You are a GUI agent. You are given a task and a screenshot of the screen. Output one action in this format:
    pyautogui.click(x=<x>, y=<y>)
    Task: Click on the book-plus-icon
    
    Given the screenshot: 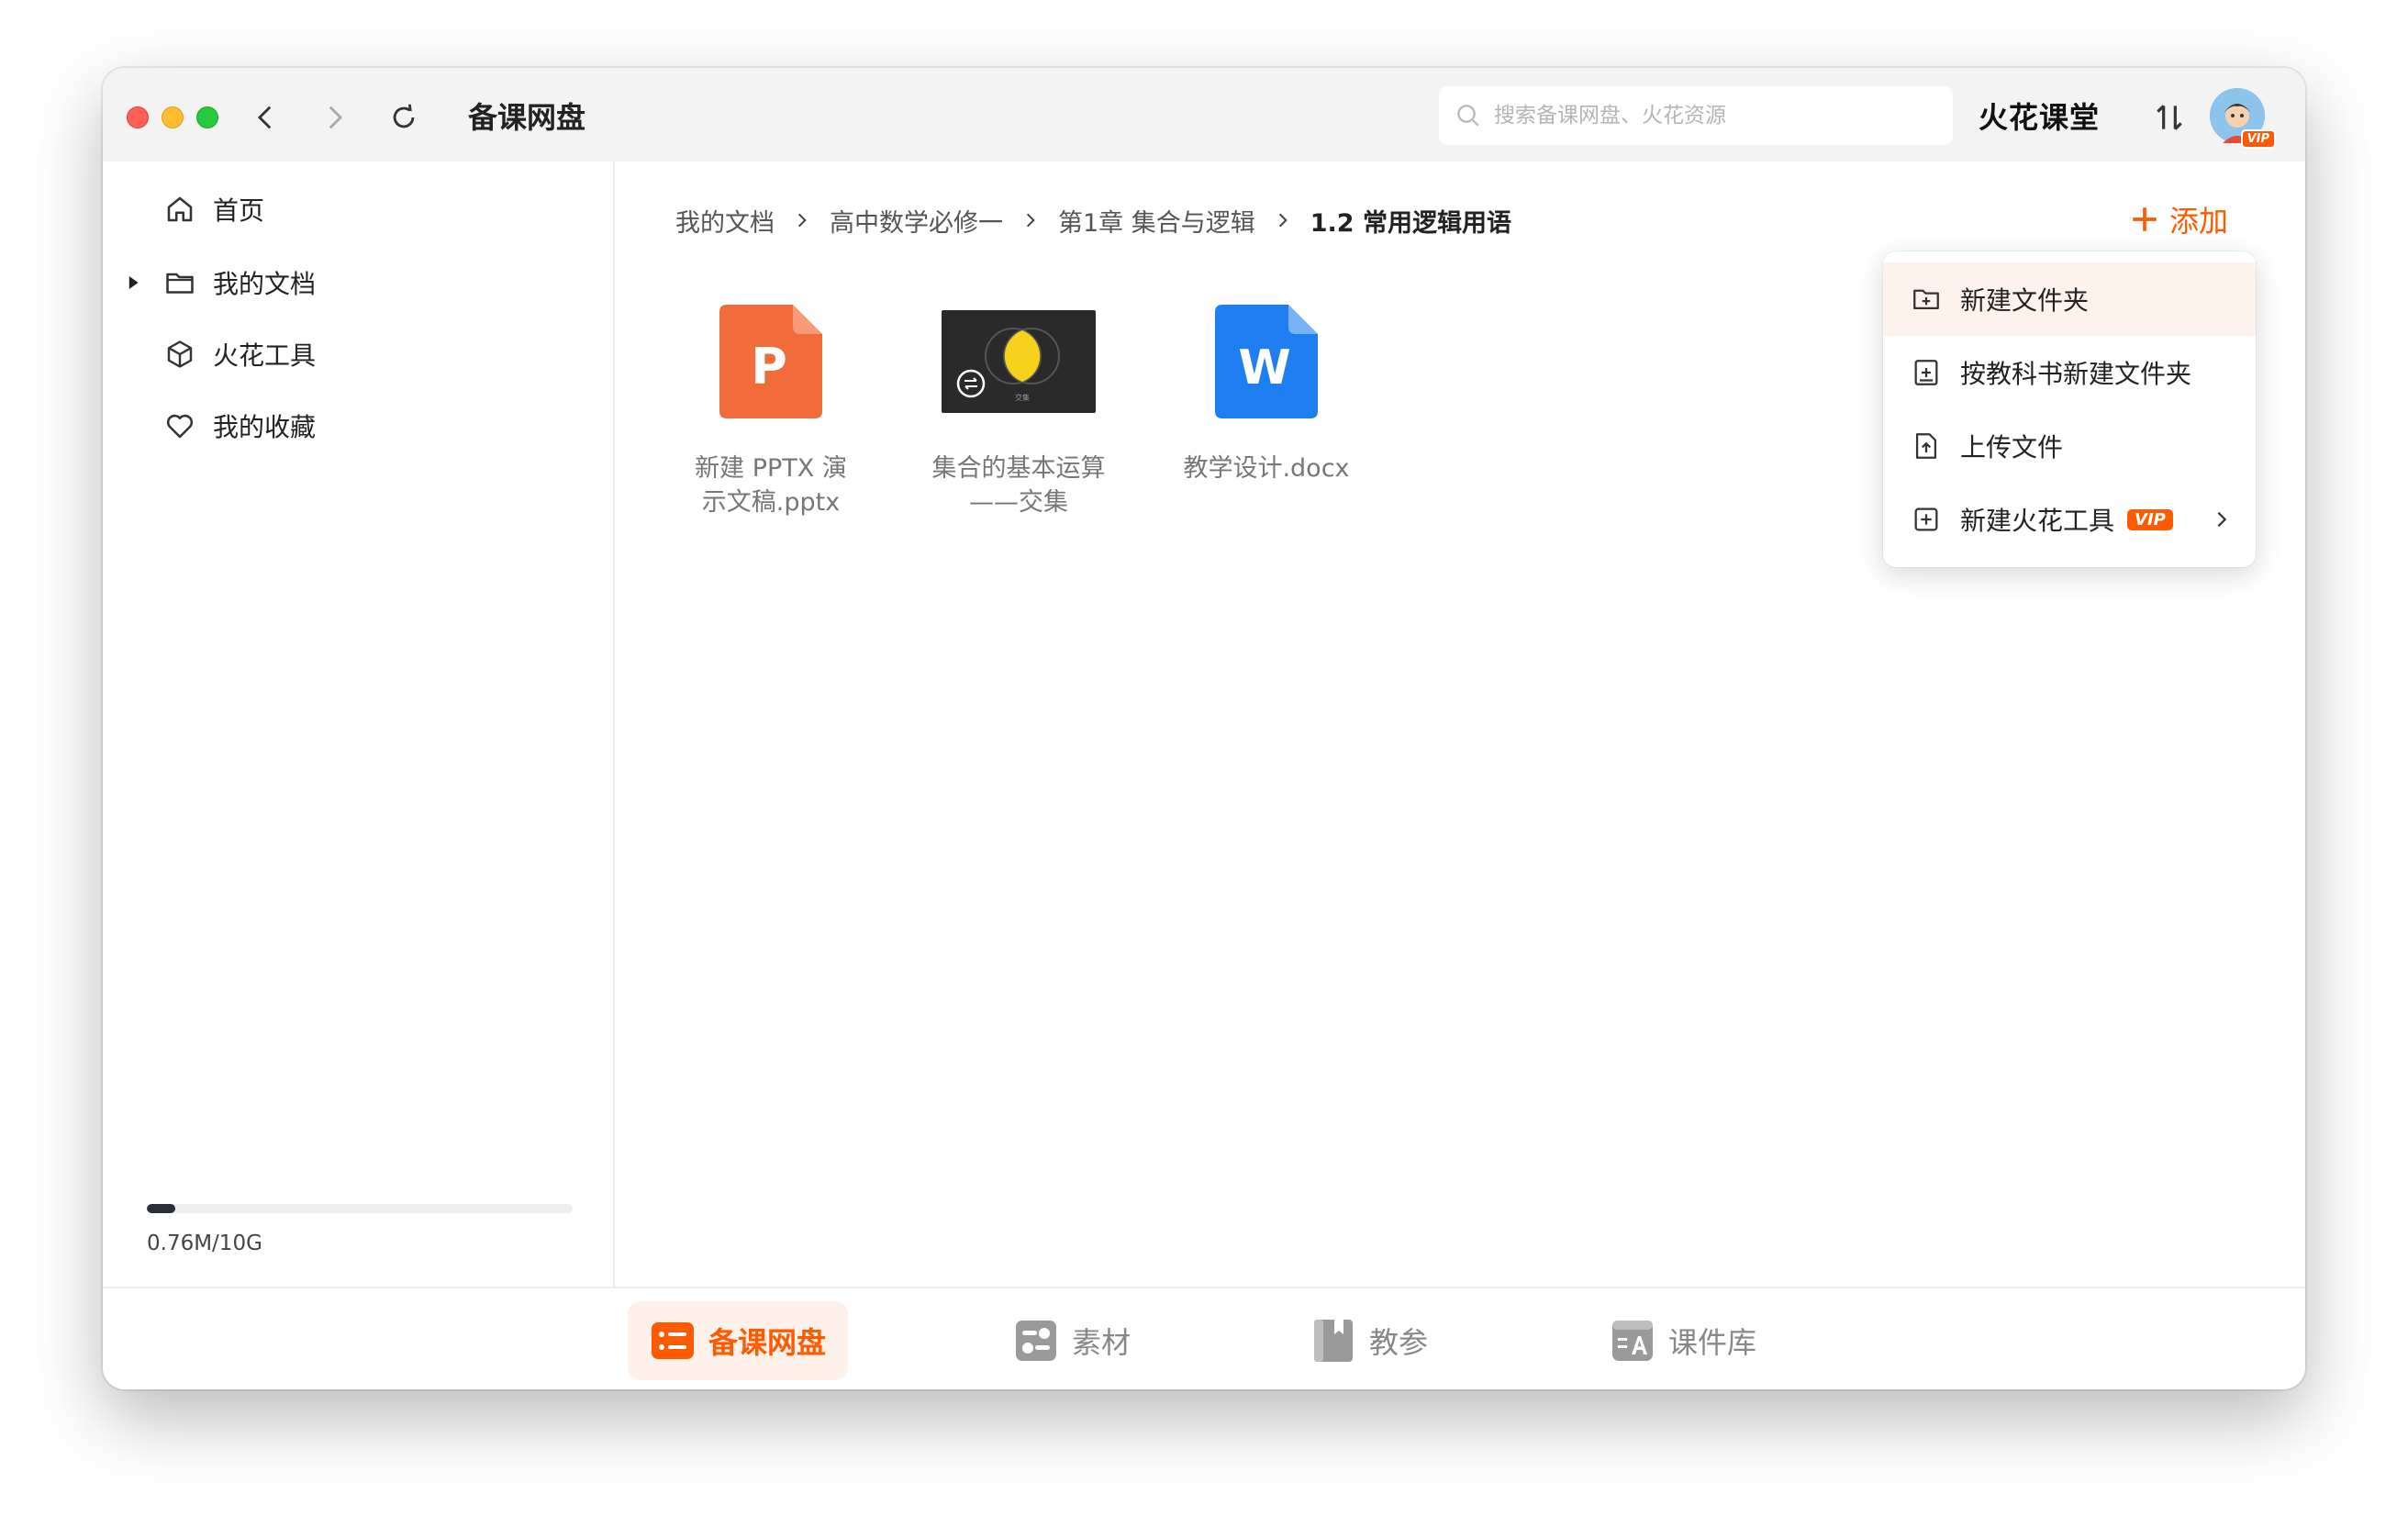 What is the action you would take?
    pyautogui.click(x=1927, y=372)
    